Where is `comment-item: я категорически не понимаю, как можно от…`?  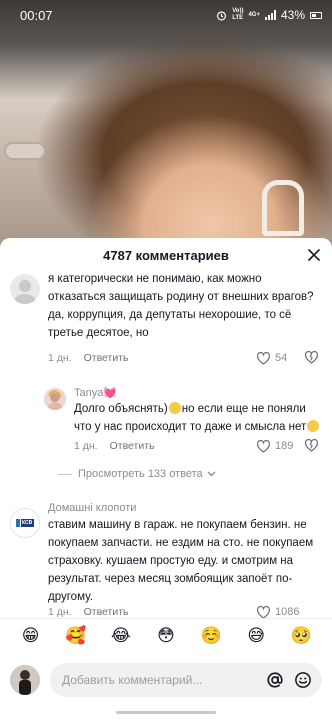 comment-item: я категорически не понимаю, как можно от… is located at coordinates (166, 322).